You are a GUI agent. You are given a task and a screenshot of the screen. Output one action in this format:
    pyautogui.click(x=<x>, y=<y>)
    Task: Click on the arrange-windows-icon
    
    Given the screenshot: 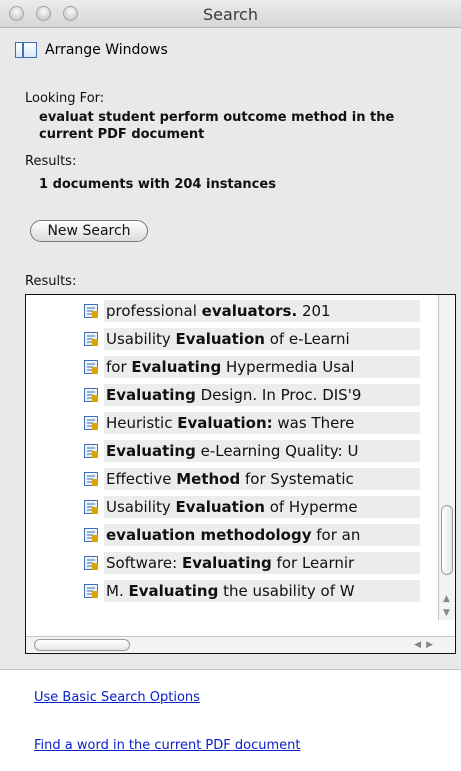 What is the action you would take?
    pyautogui.click(x=26, y=50)
    